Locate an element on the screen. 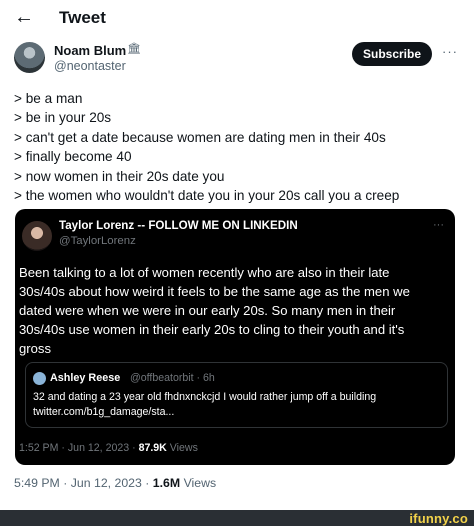 The image size is (474, 526). author-handle: @neontaster is located at coordinates (90, 66).